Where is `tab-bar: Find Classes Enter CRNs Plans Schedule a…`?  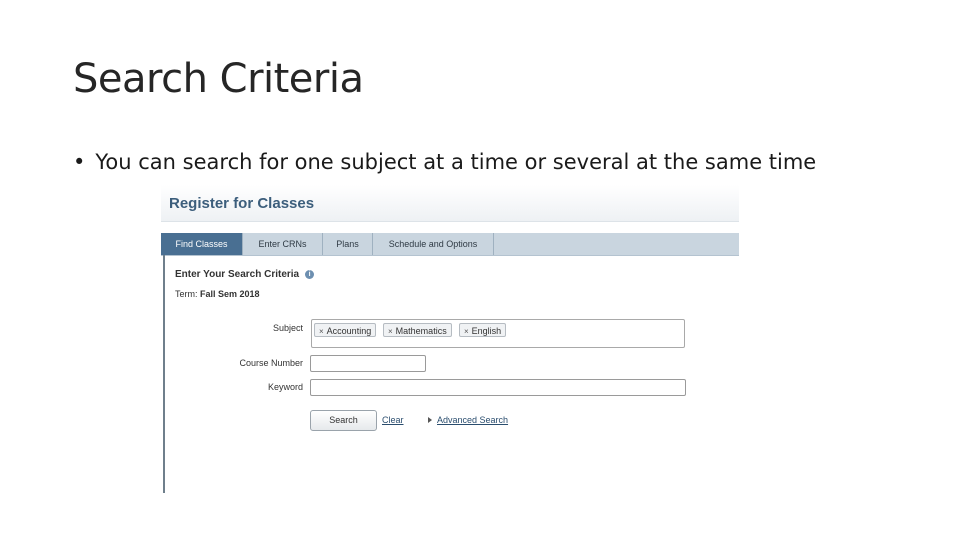 tab-bar: Find Classes Enter CRNs Plans Schedule a… is located at coordinates (450, 244).